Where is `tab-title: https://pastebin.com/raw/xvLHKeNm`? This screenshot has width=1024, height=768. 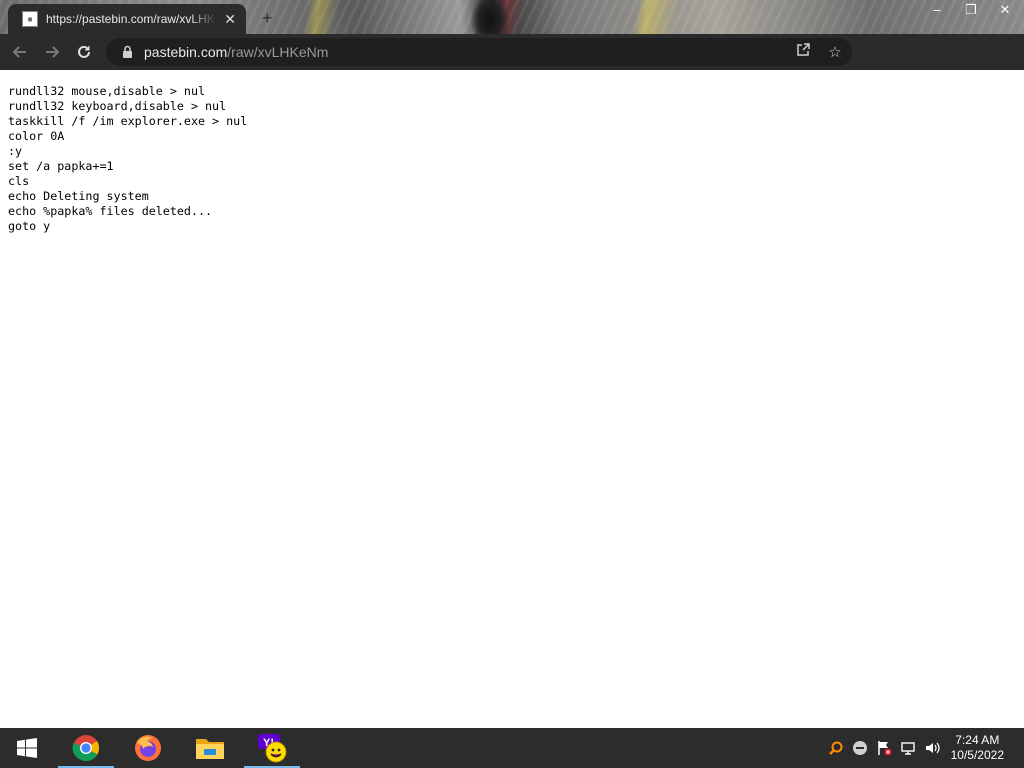 tab-title: https://pastebin.com/raw/xvLHKeNm is located at coordinates (131, 19).